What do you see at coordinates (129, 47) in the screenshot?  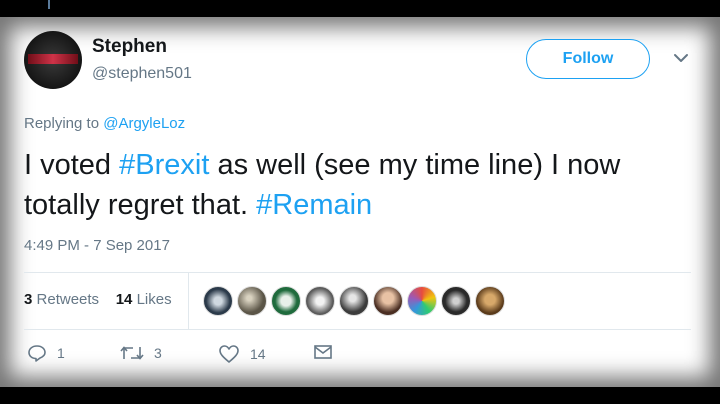 I see `user-name: Stephen` at bounding box center [129, 47].